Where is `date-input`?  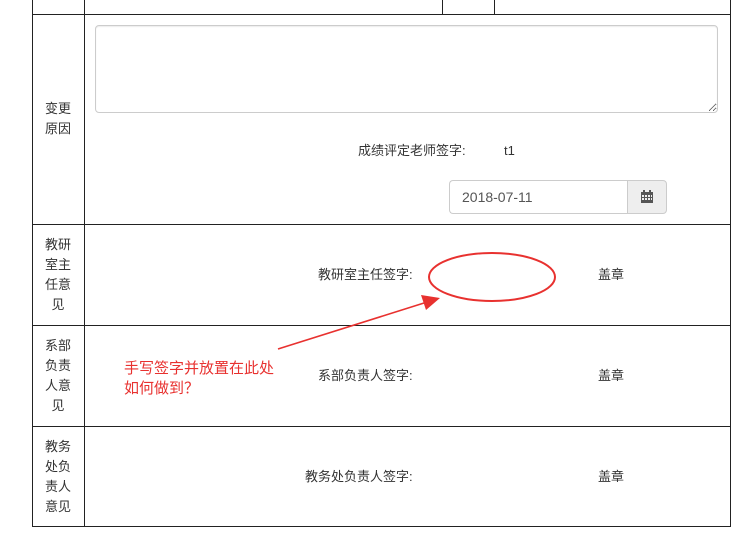
date-input is located at coordinates (539, 197).